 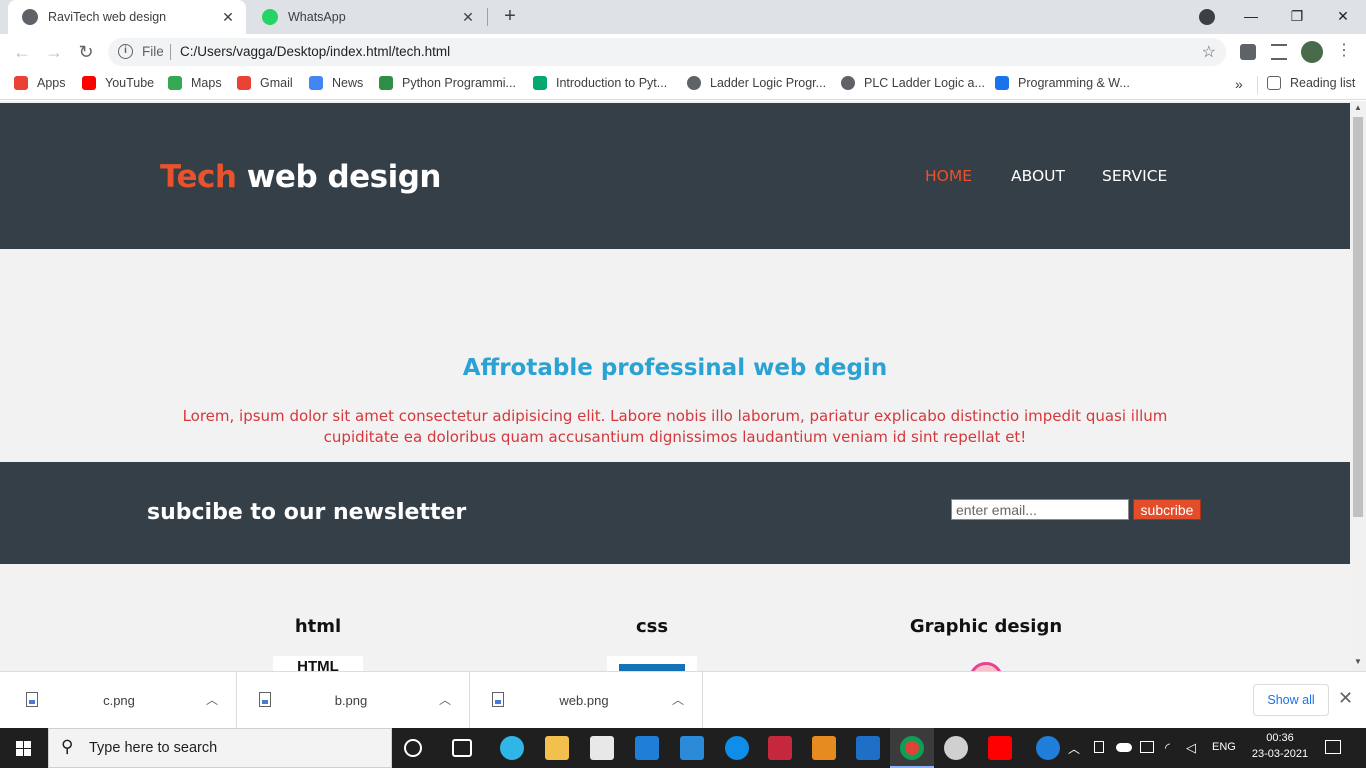 I want to click on bookmark-youtube: YouTube, so click(x=118, y=83).